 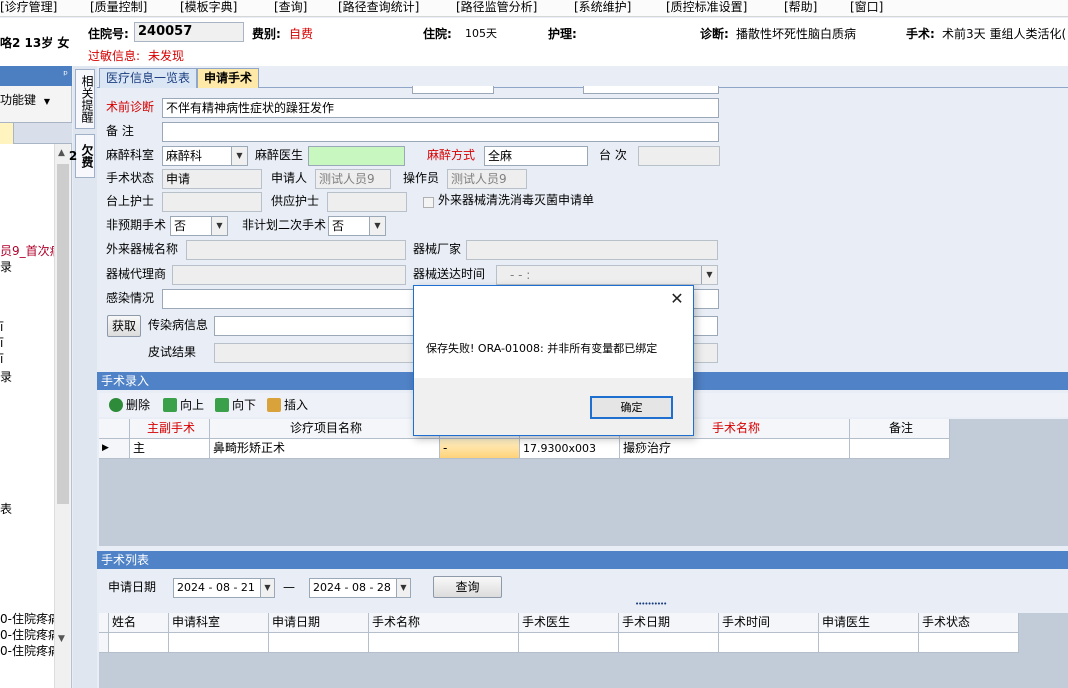 What do you see at coordinates (602, 8) in the screenshot?
I see `menu-system-maint: [系统维护]` at bounding box center [602, 8].